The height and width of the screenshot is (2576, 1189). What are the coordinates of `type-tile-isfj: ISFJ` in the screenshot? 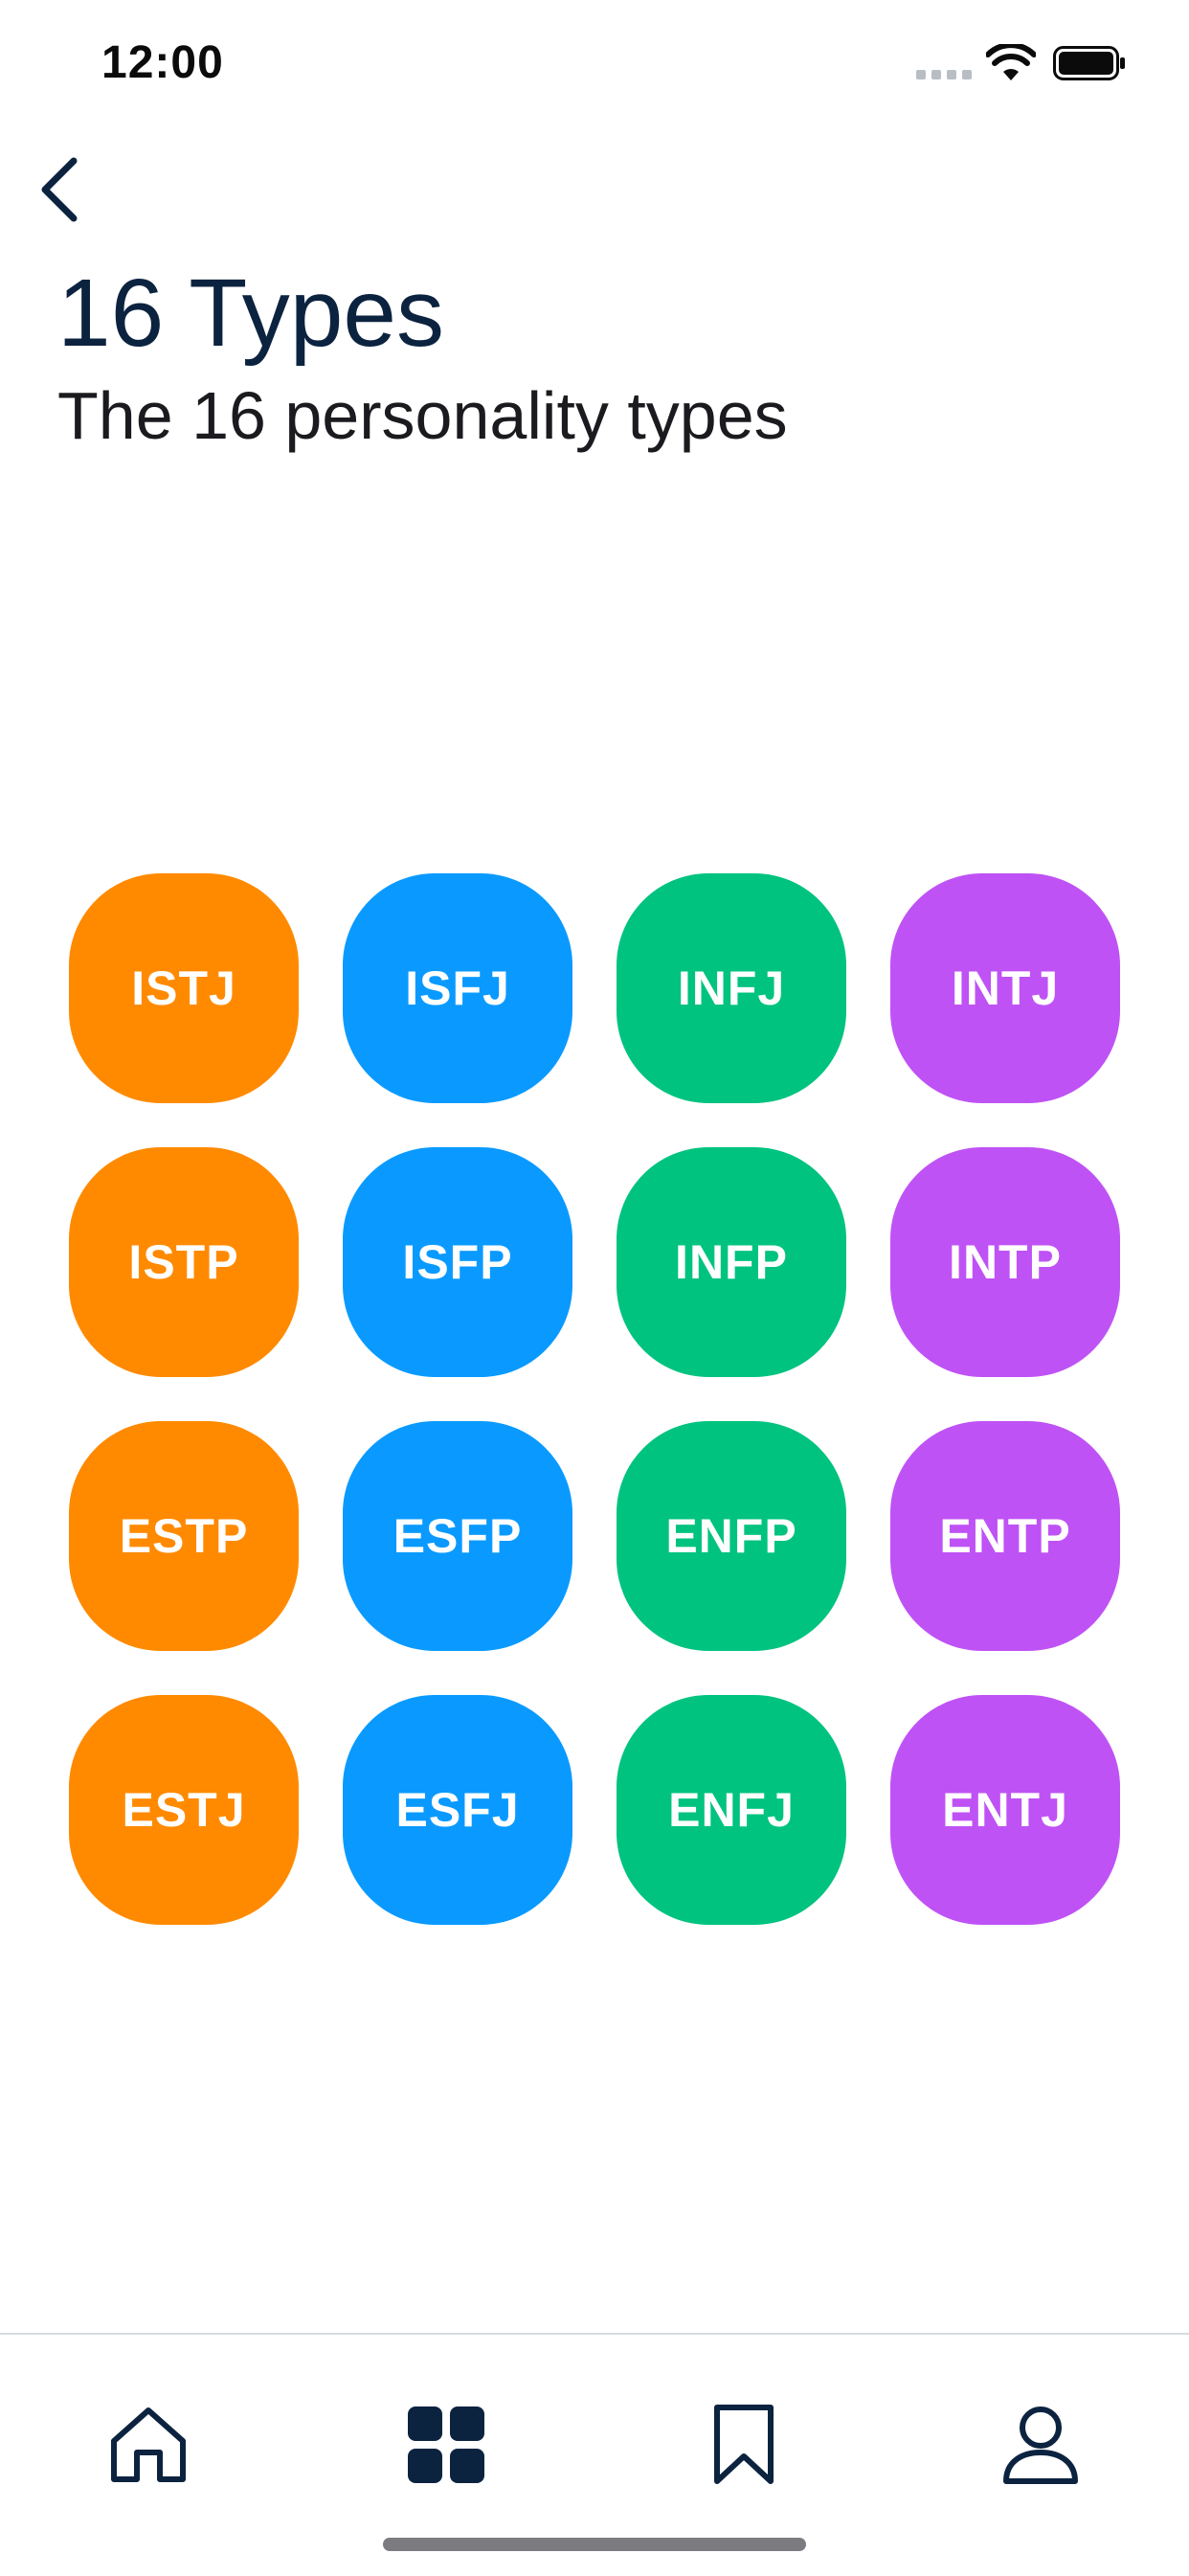 It's located at (457, 988).